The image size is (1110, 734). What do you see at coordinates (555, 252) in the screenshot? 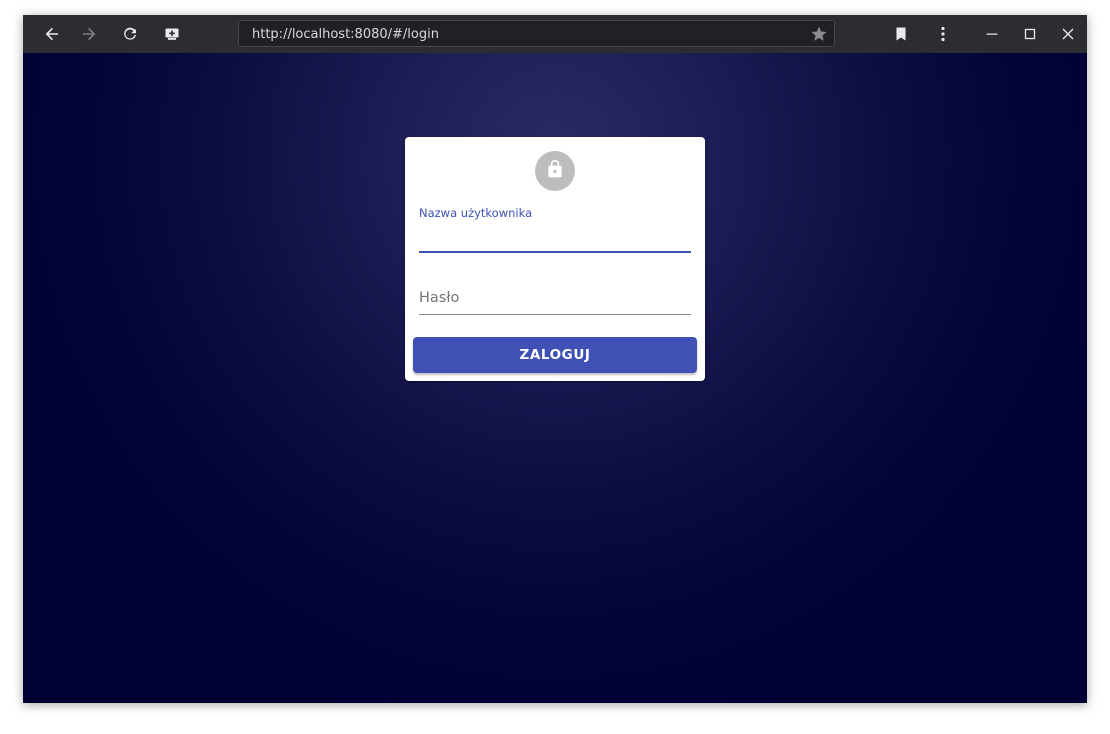
I see `username-underline` at bounding box center [555, 252].